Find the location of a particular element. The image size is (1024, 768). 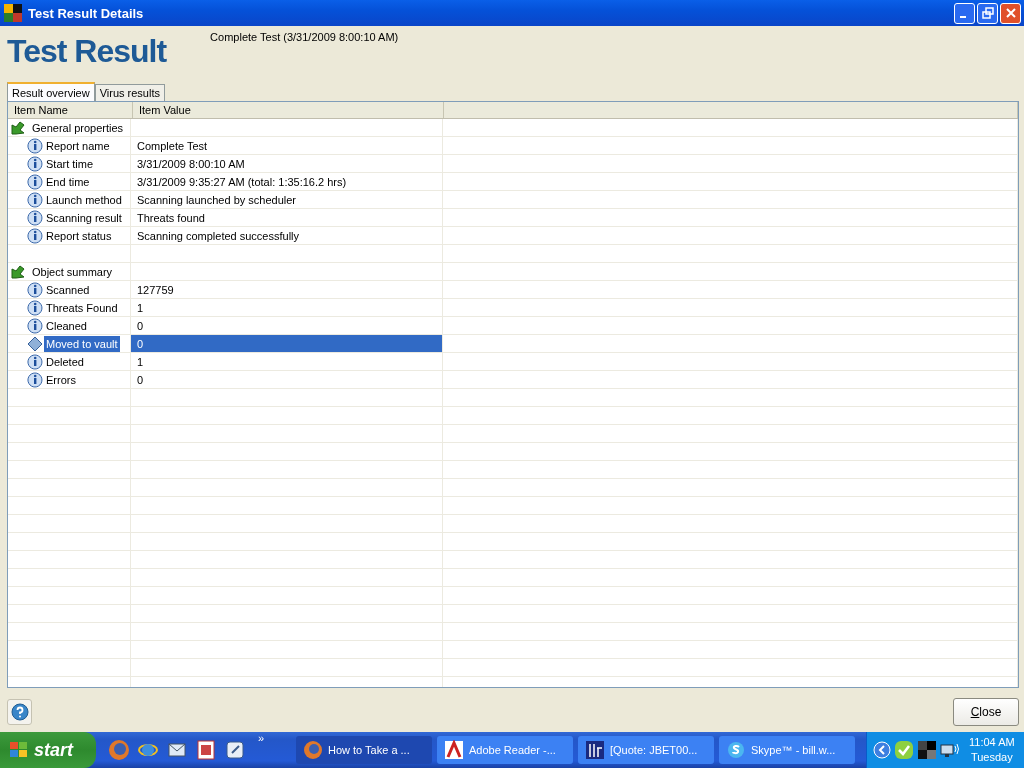

start-button: start is located at coordinates (48, 750).